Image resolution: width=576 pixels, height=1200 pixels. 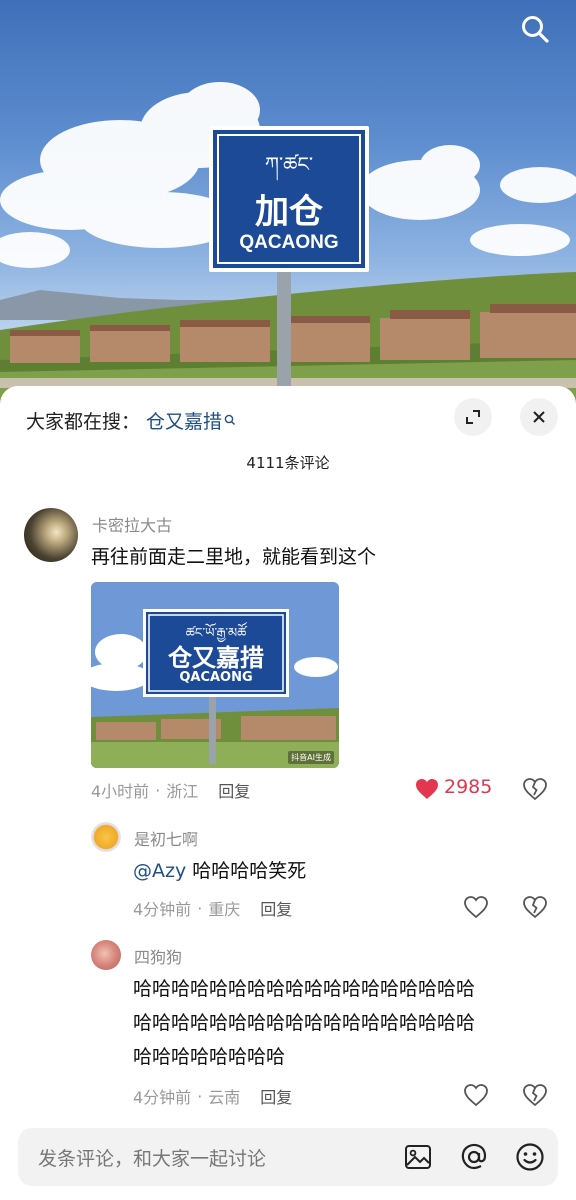 What do you see at coordinates (216, 658) in the screenshot?
I see `image-sign-chinese: 仓又嘉措` at bounding box center [216, 658].